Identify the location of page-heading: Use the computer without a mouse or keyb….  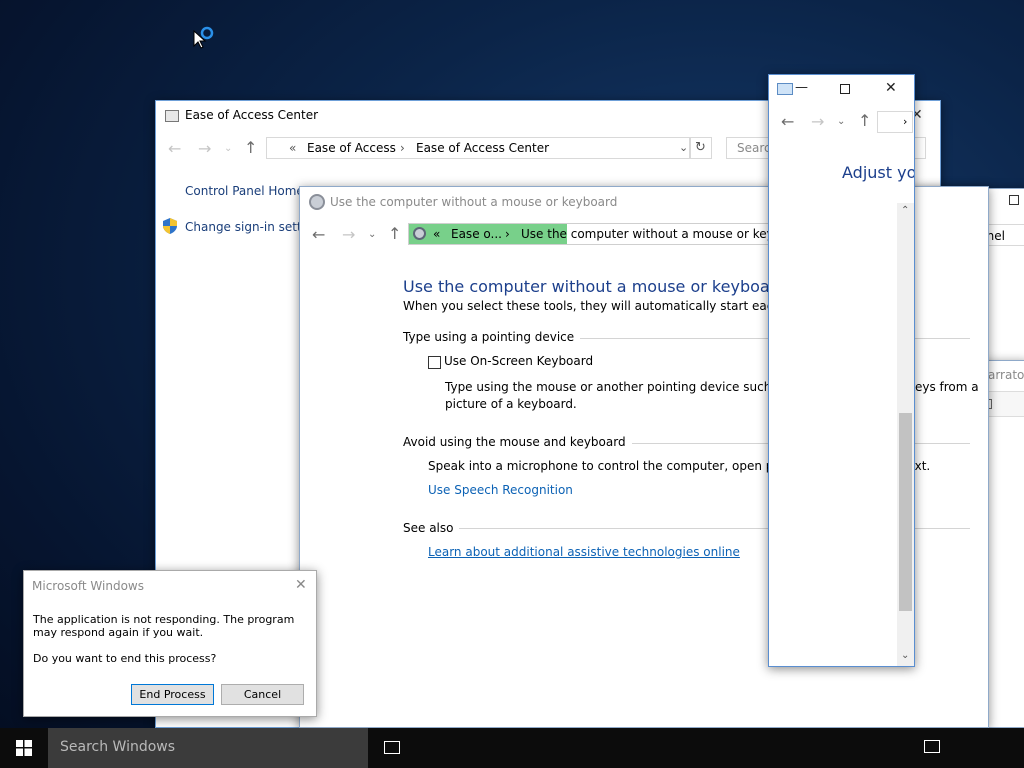
(595, 286).